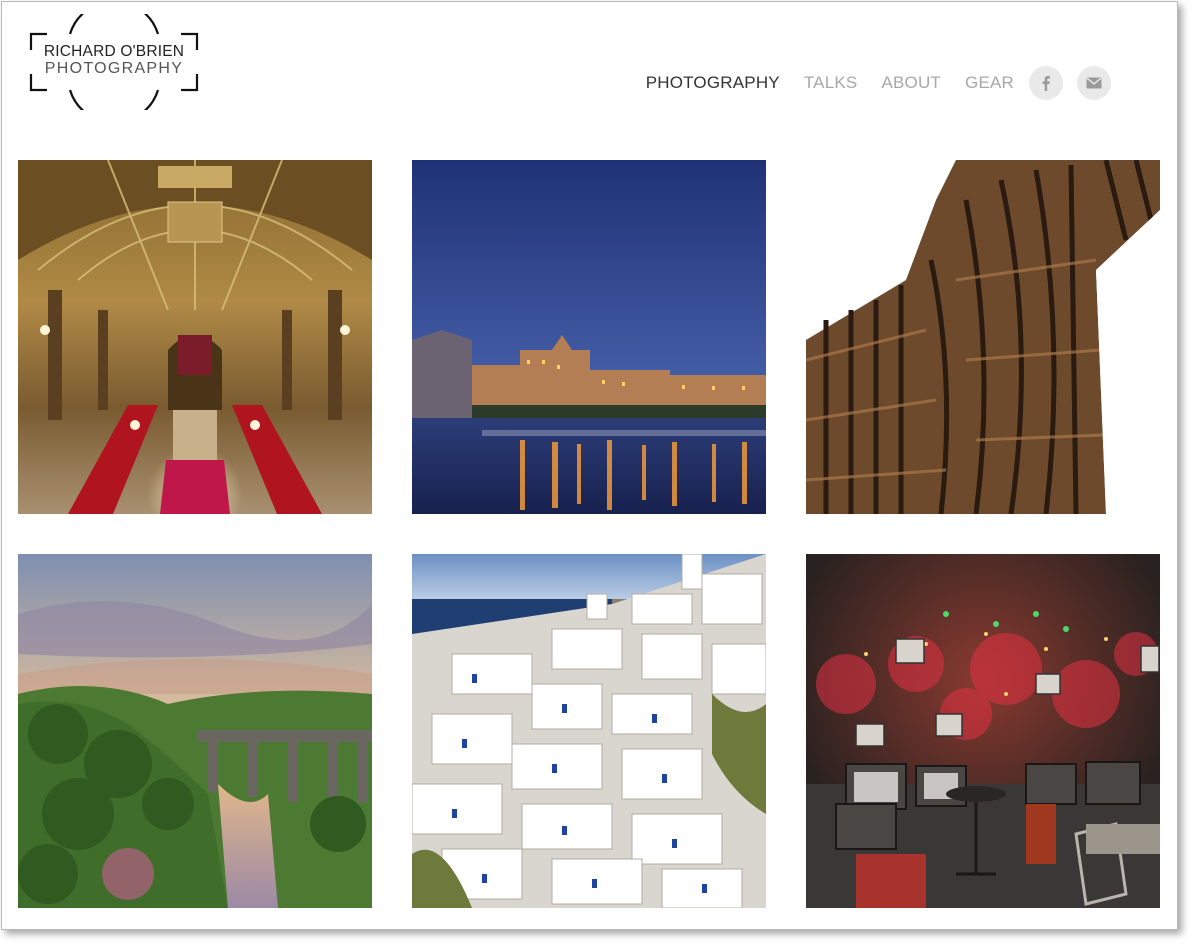 This screenshot has width=1200, height=946. I want to click on site-logo: RICHARD O'BRIEN PHOTOGRAPHY, so click(114, 62).